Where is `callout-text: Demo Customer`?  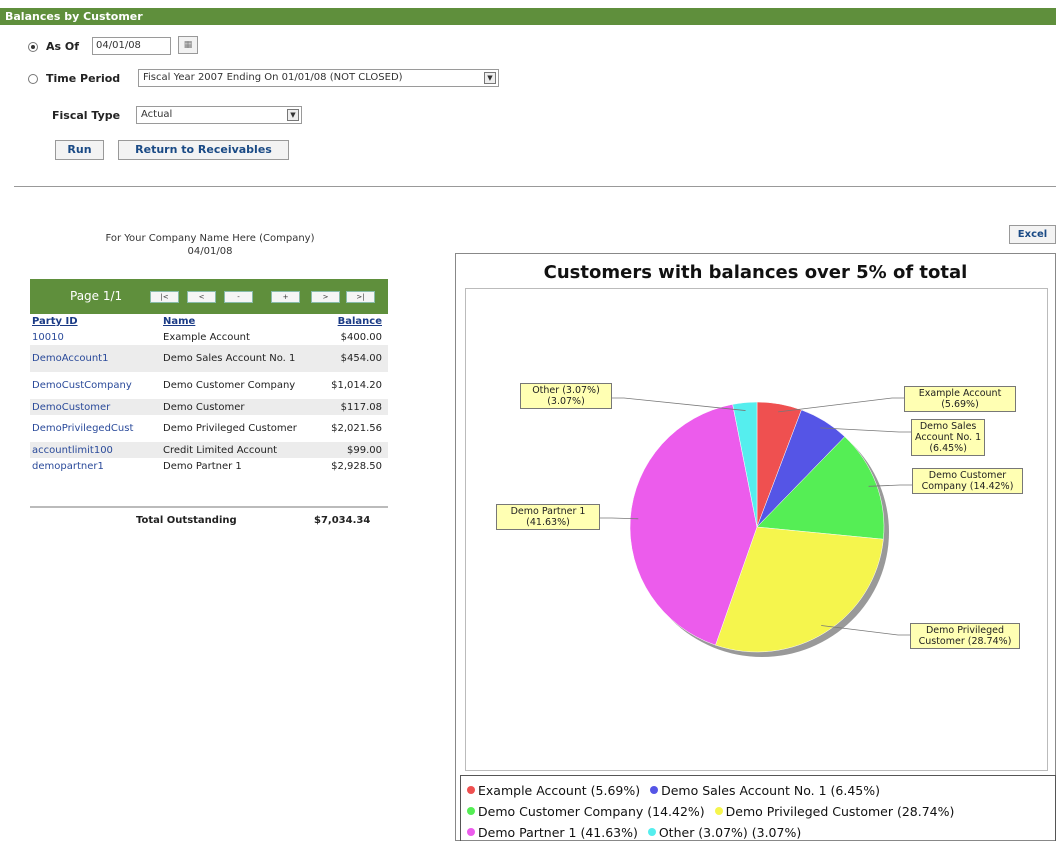
callout-text: Demo Customer is located at coordinates (967, 475).